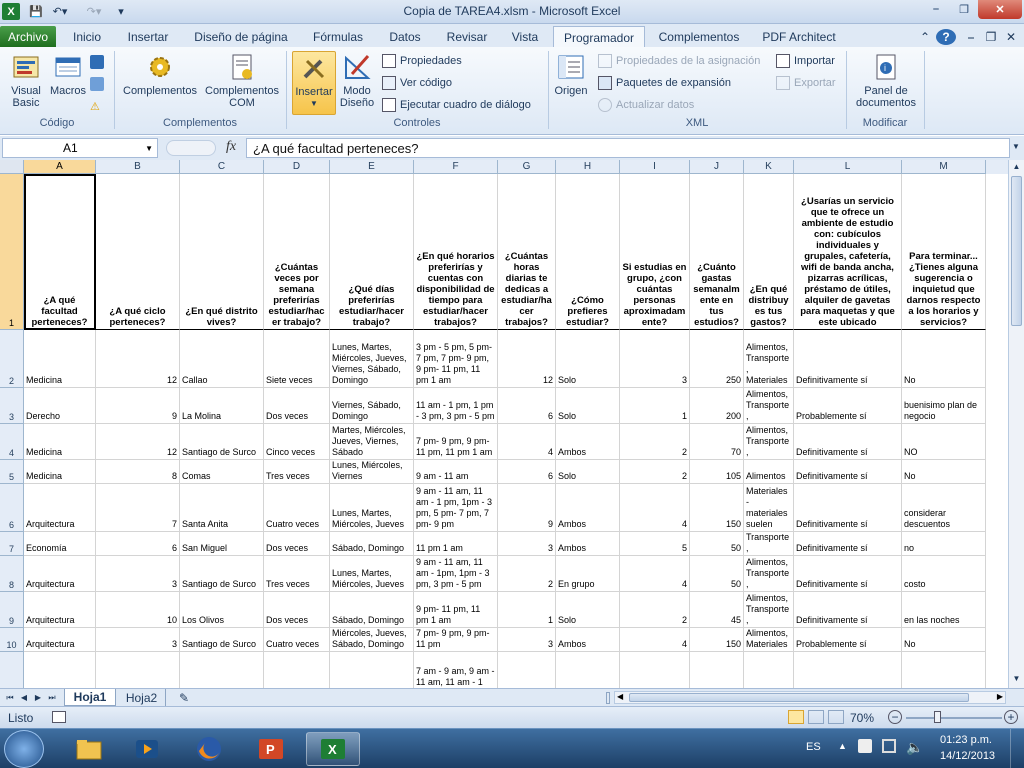 Image resolution: width=1024 pixels, height=768 pixels. What do you see at coordinates (142, 697) in the screenshot?
I see `sheet-tab-hoja2: Hoja2` at bounding box center [142, 697].